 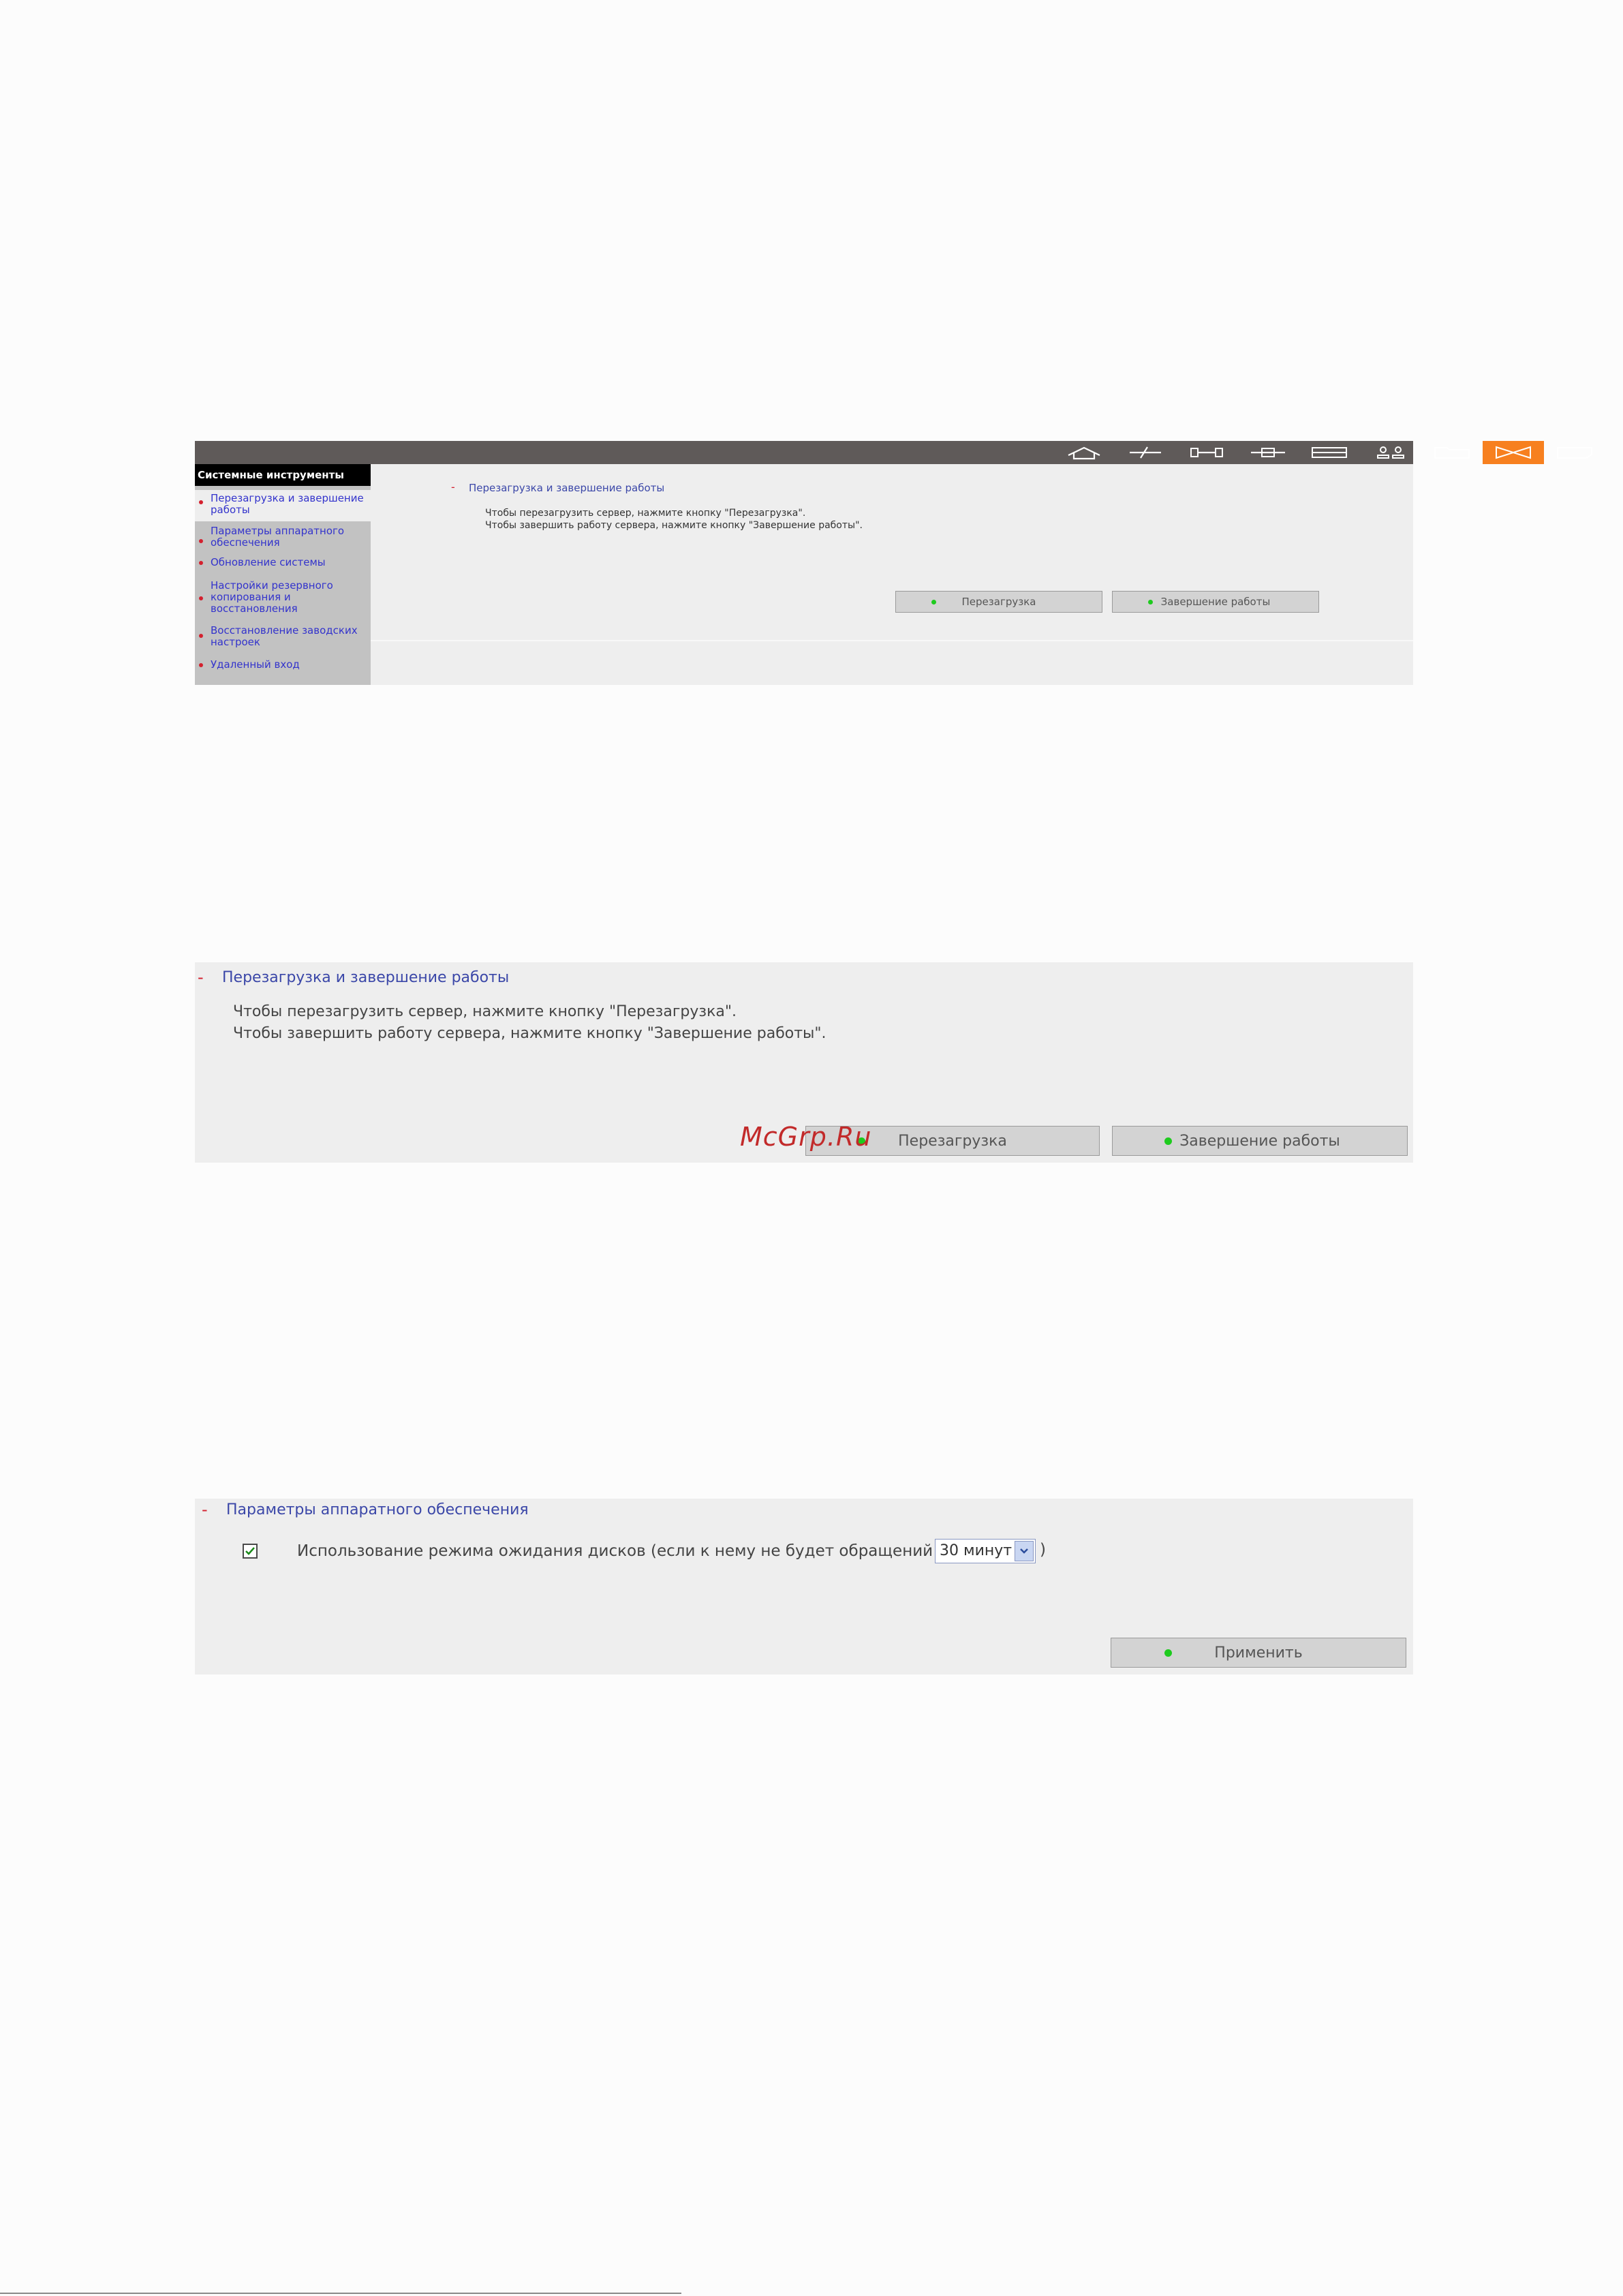 What do you see at coordinates (284, 636) in the screenshot?
I see `sidebar-item-label: Восстановление заводских настроек` at bounding box center [284, 636].